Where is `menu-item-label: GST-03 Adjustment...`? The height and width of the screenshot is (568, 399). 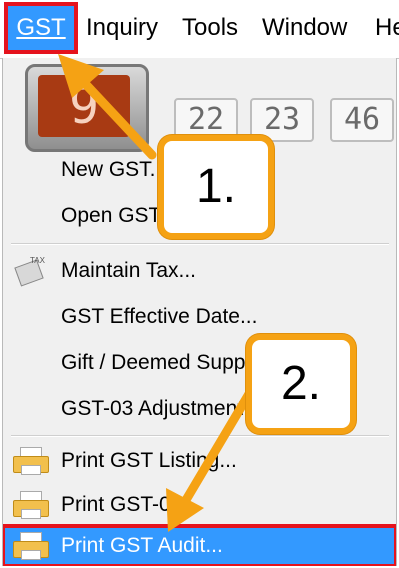 menu-item-label: GST-03 Adjustment... is located at coordinates (161, 408).